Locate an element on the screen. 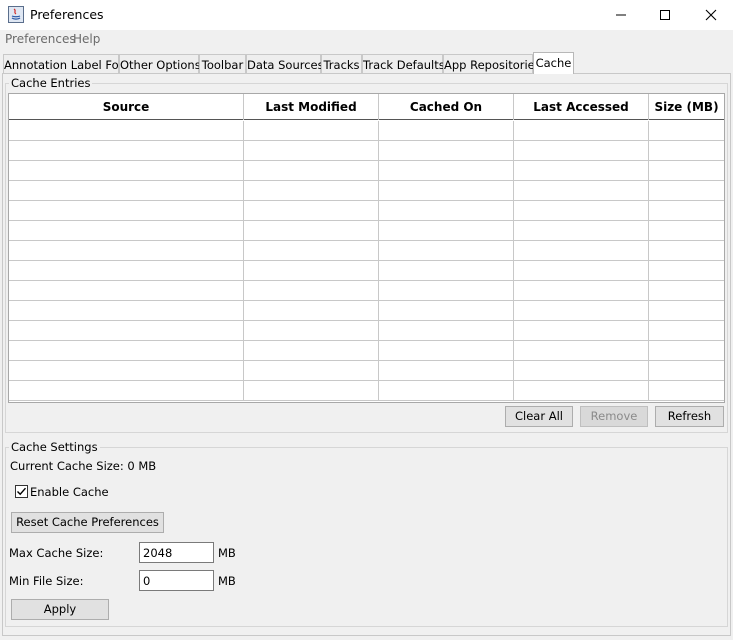 This screenshot has width=733, height=640. title-bar: Preferences is located at coordinates (366, 15).